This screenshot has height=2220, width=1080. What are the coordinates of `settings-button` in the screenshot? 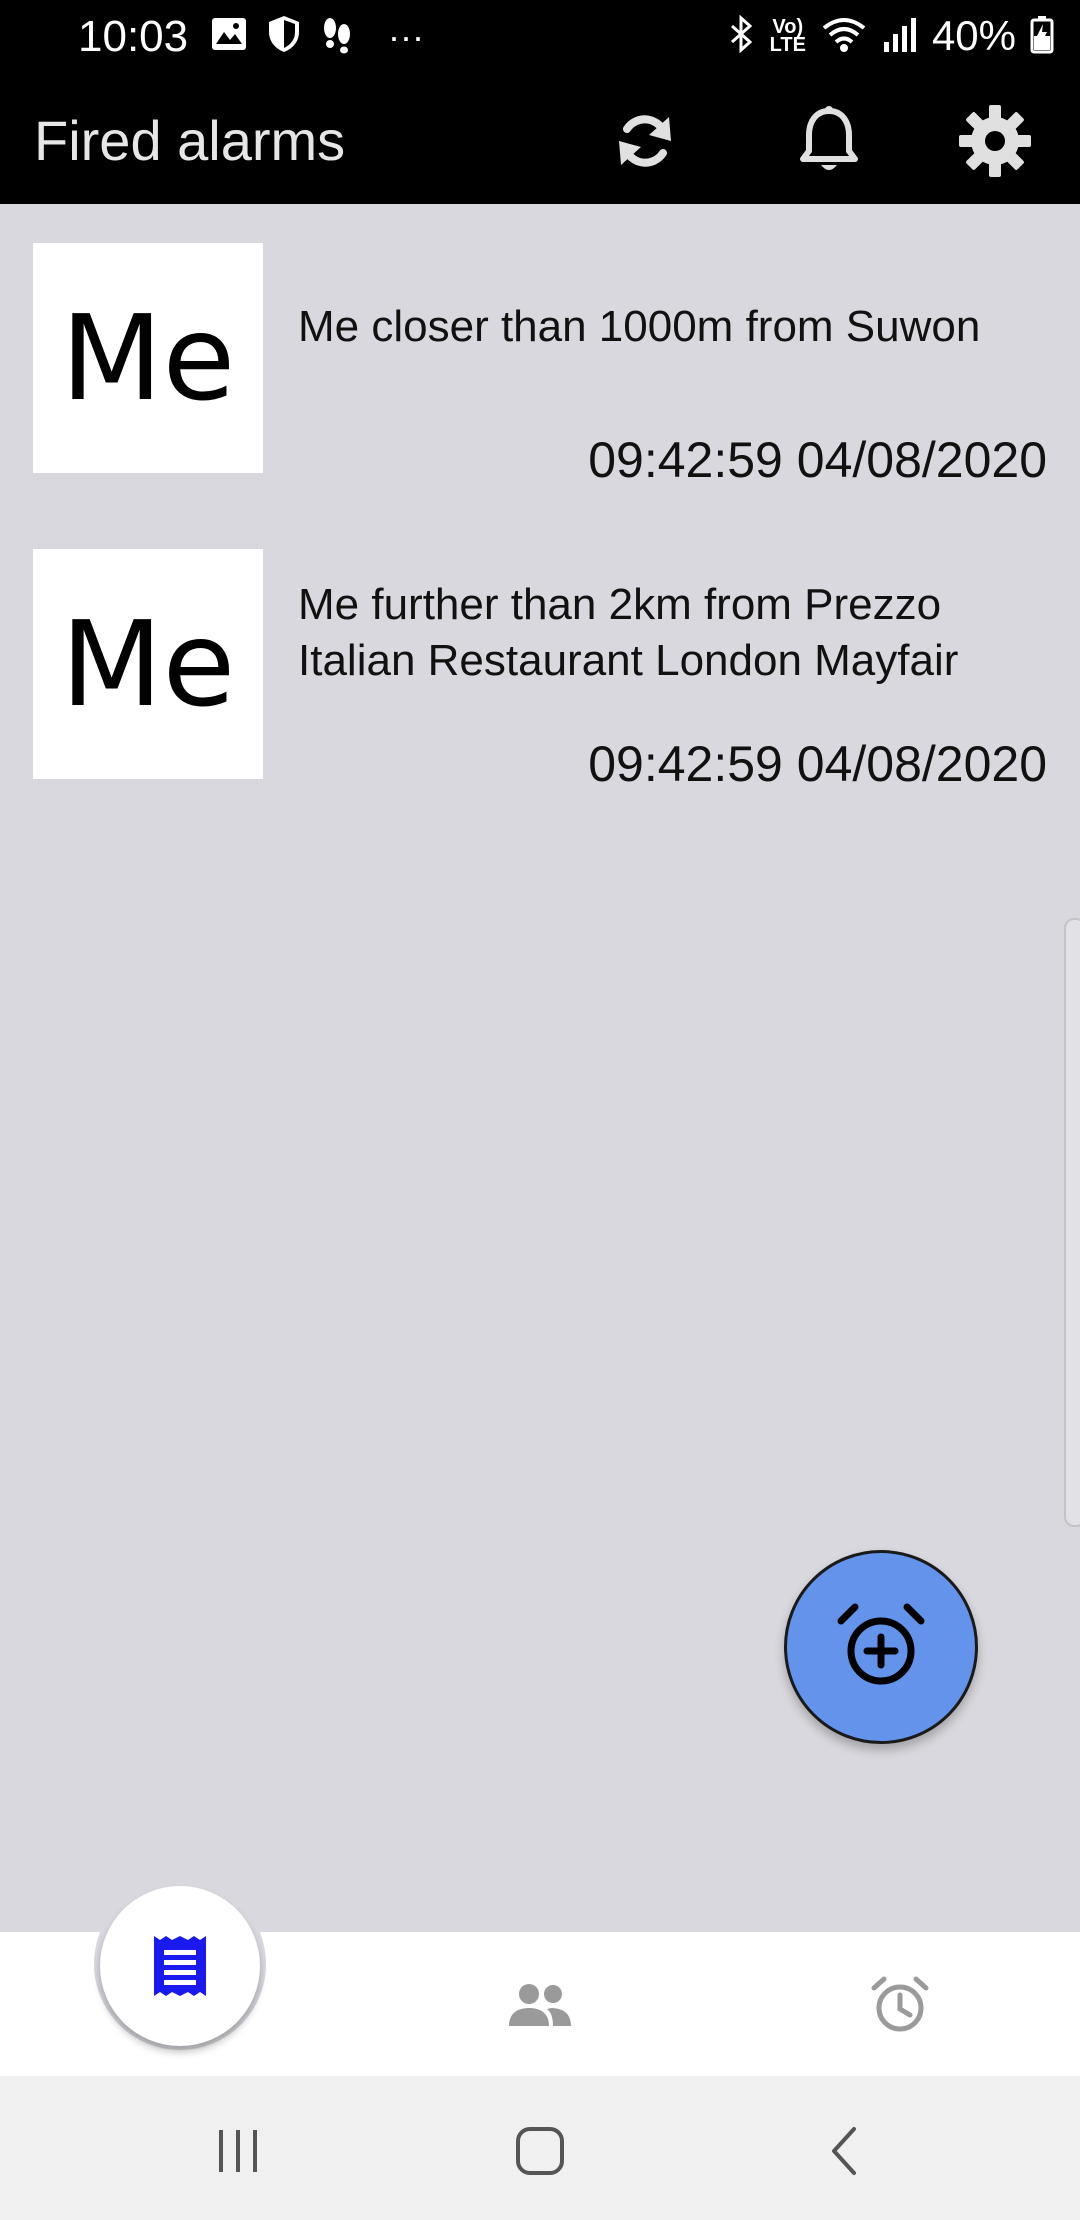 It's located at (995, 141).